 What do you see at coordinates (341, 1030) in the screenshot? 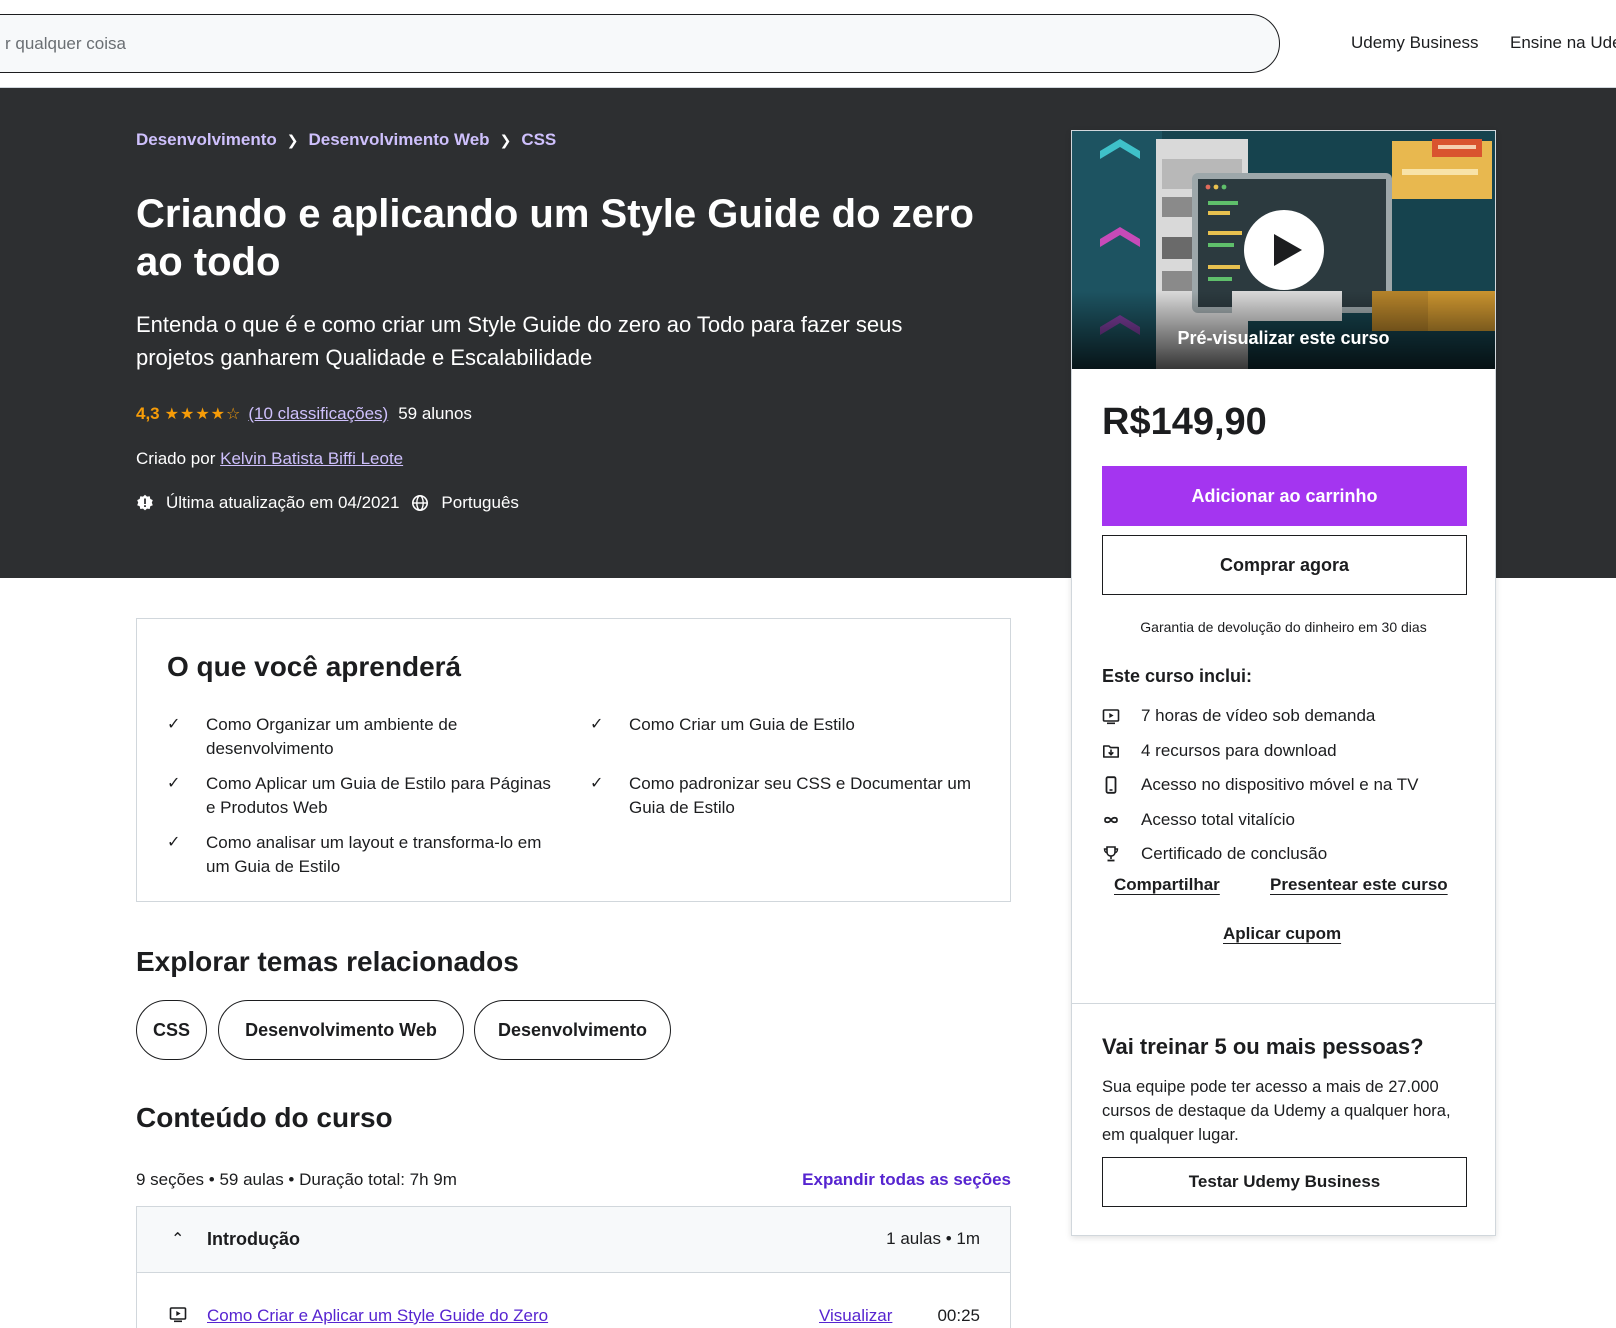
I see `topic-pill-web-development: Desenvolvimento Web` at bounding box center [341, 1030].